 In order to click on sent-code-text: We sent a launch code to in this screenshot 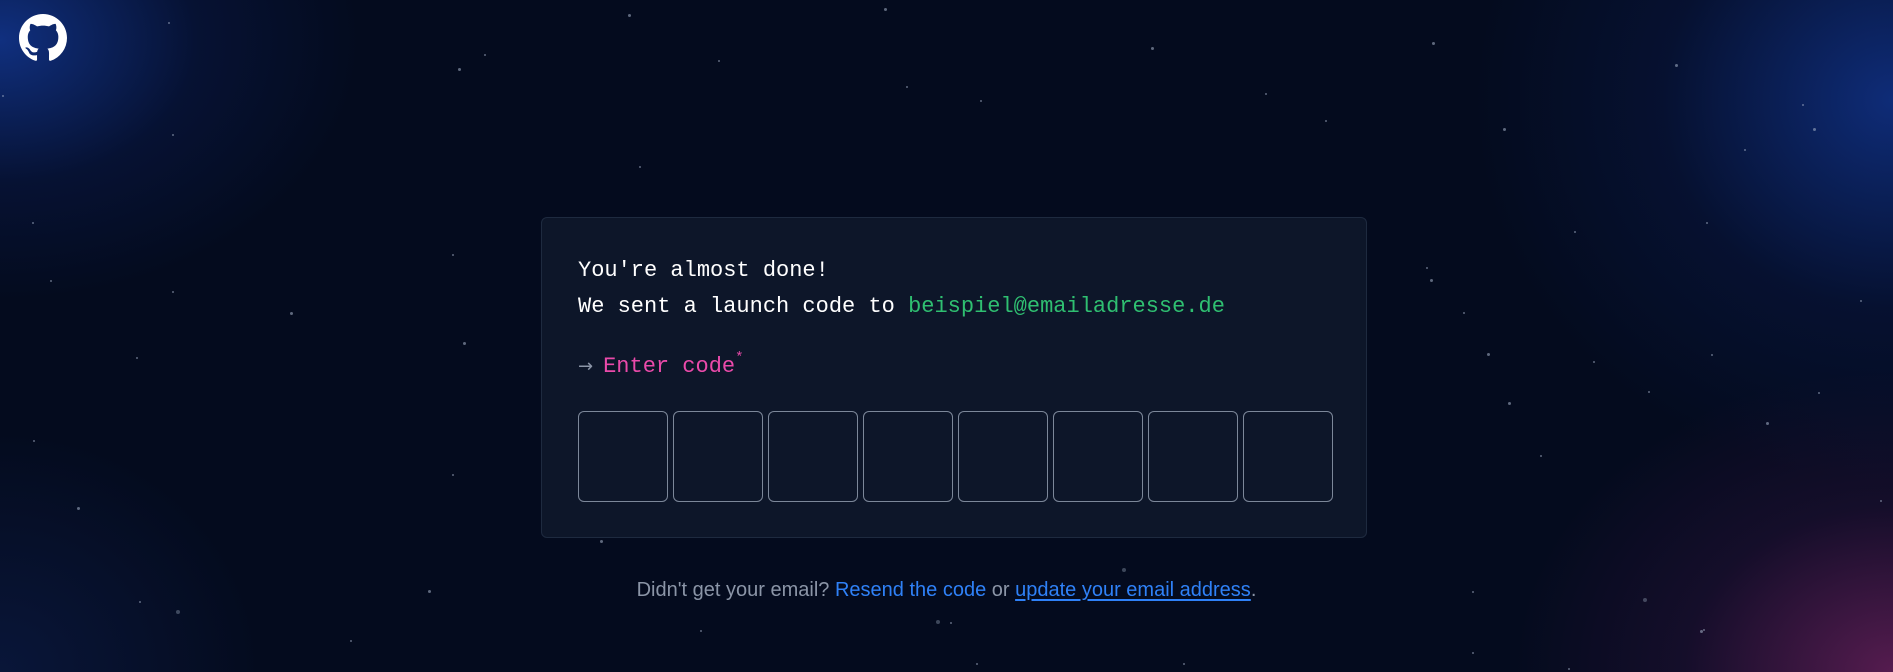, I will do `click(743, 306)`.